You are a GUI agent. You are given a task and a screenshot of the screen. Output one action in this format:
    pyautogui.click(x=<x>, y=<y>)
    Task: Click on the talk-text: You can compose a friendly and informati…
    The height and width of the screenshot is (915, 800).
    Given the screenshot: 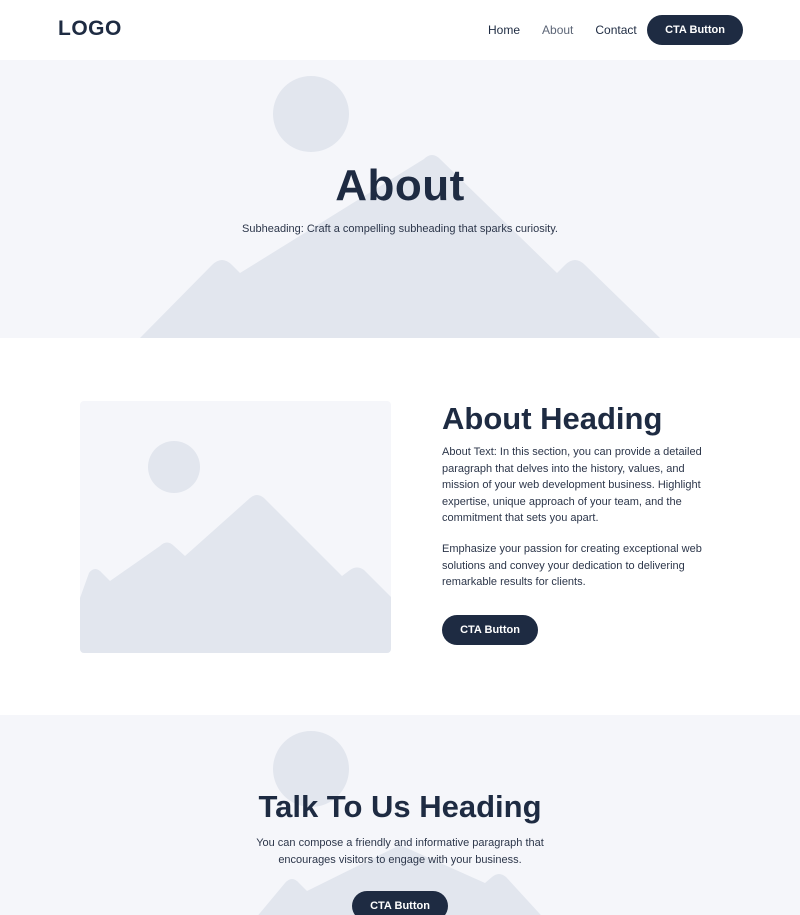 What is the action you would take?
    pyautogui.click(x=400, y=851)
    